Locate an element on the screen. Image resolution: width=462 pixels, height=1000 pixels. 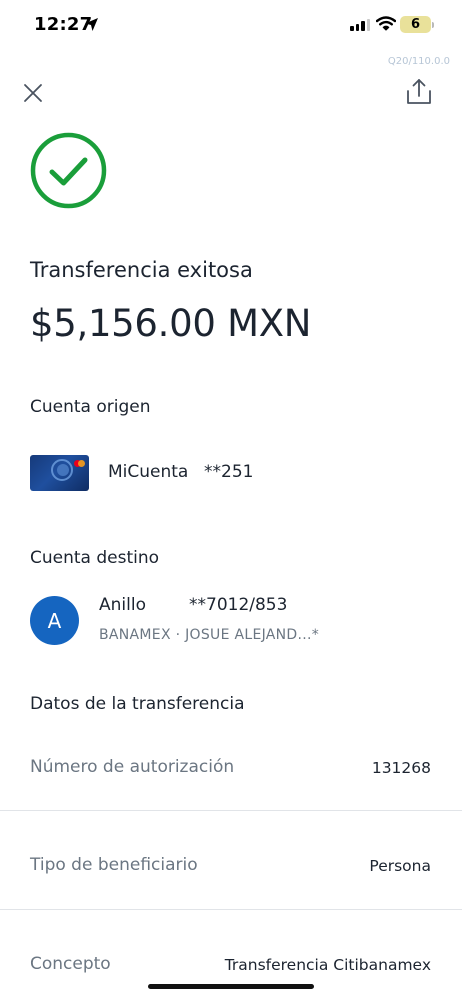
authorization-number-value: 131268 is located at coordinates (401, 768).